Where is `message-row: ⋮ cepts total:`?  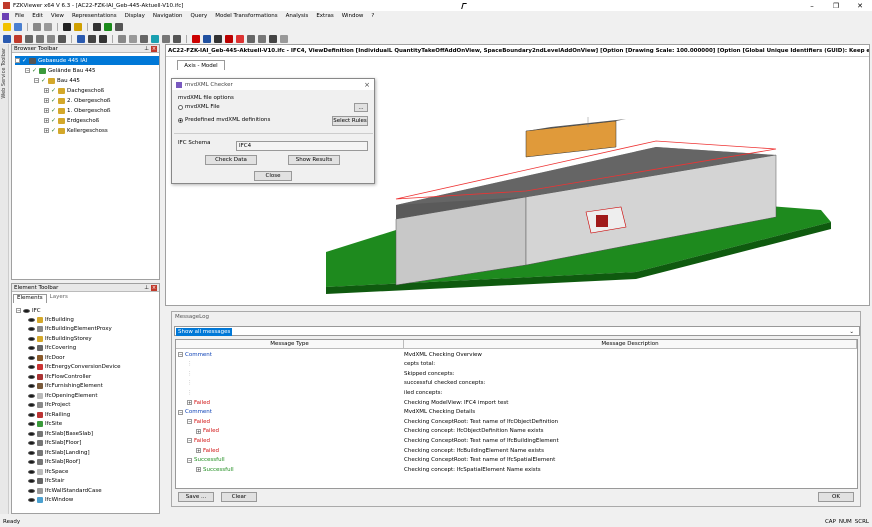 message-row: ⋮ cepts total: is located at coordinates (516, 365).